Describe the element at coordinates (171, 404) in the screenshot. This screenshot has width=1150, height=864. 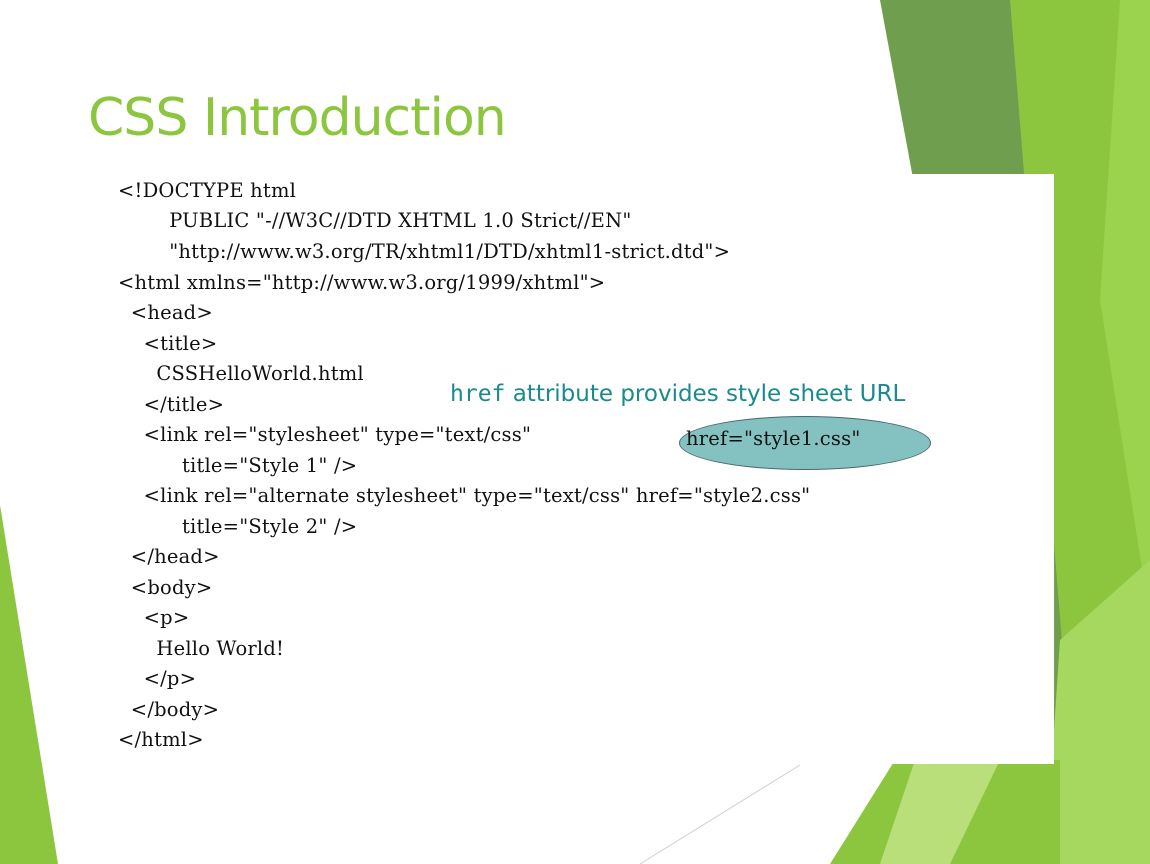
I see `code-line: </title>` at that location.